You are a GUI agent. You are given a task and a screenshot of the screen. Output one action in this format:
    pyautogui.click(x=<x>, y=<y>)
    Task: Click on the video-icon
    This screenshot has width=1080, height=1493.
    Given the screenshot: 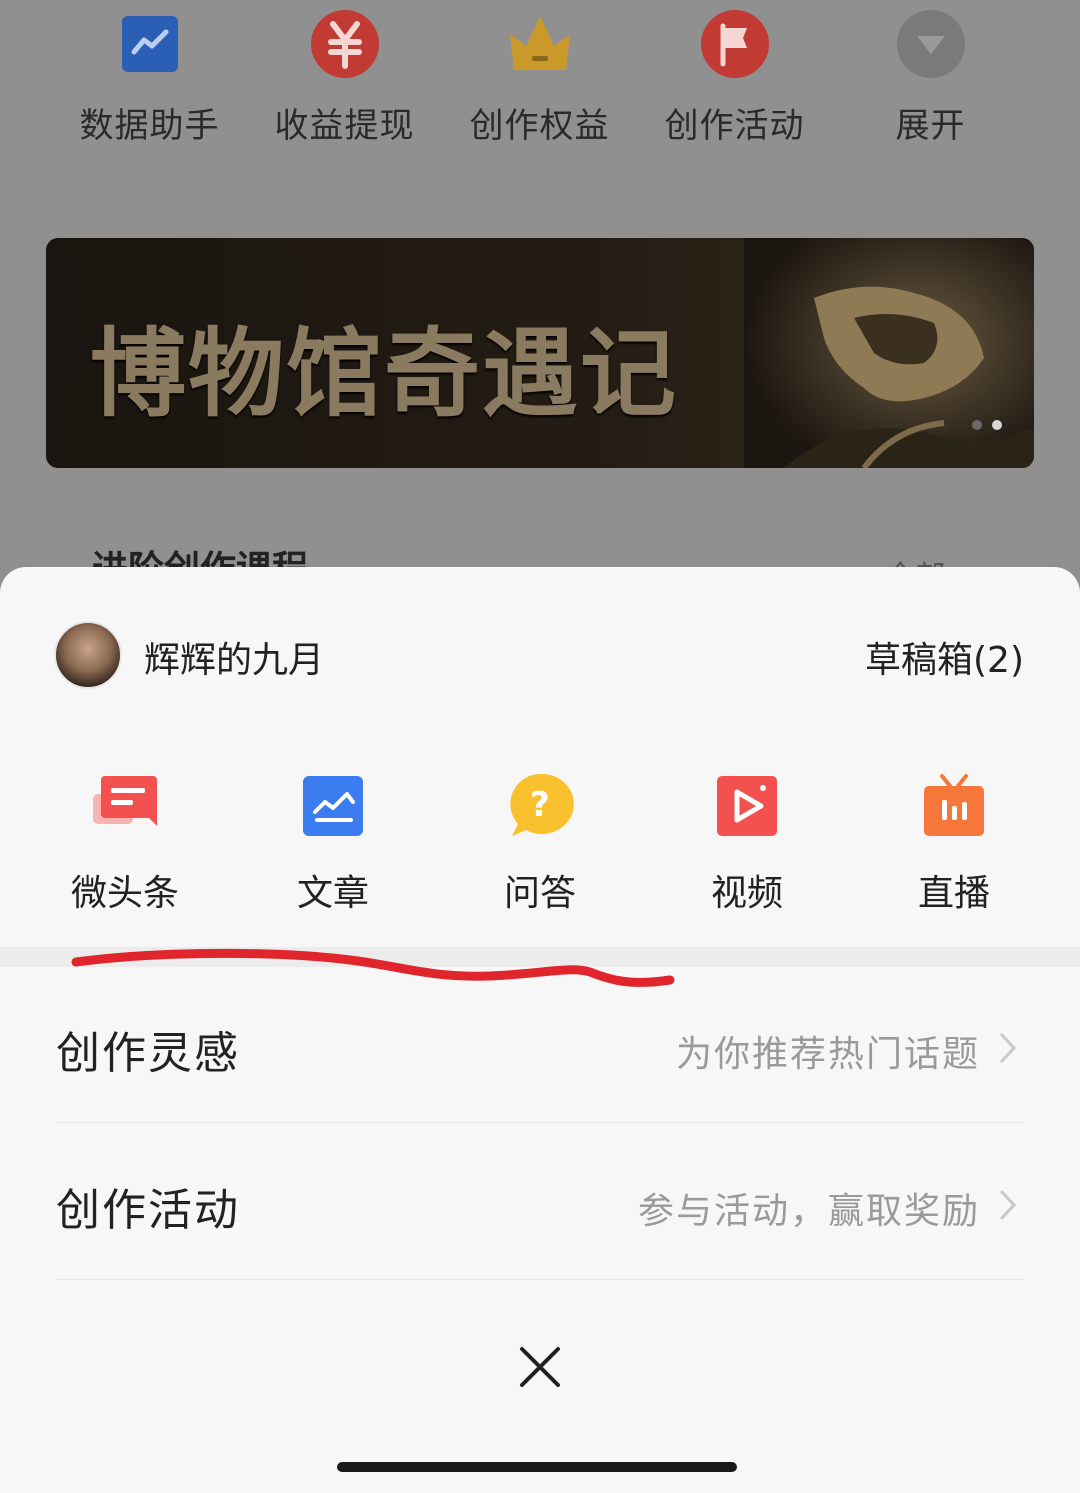 What is the action you would take?
    pyautogui.click(x=747, y=806)
    